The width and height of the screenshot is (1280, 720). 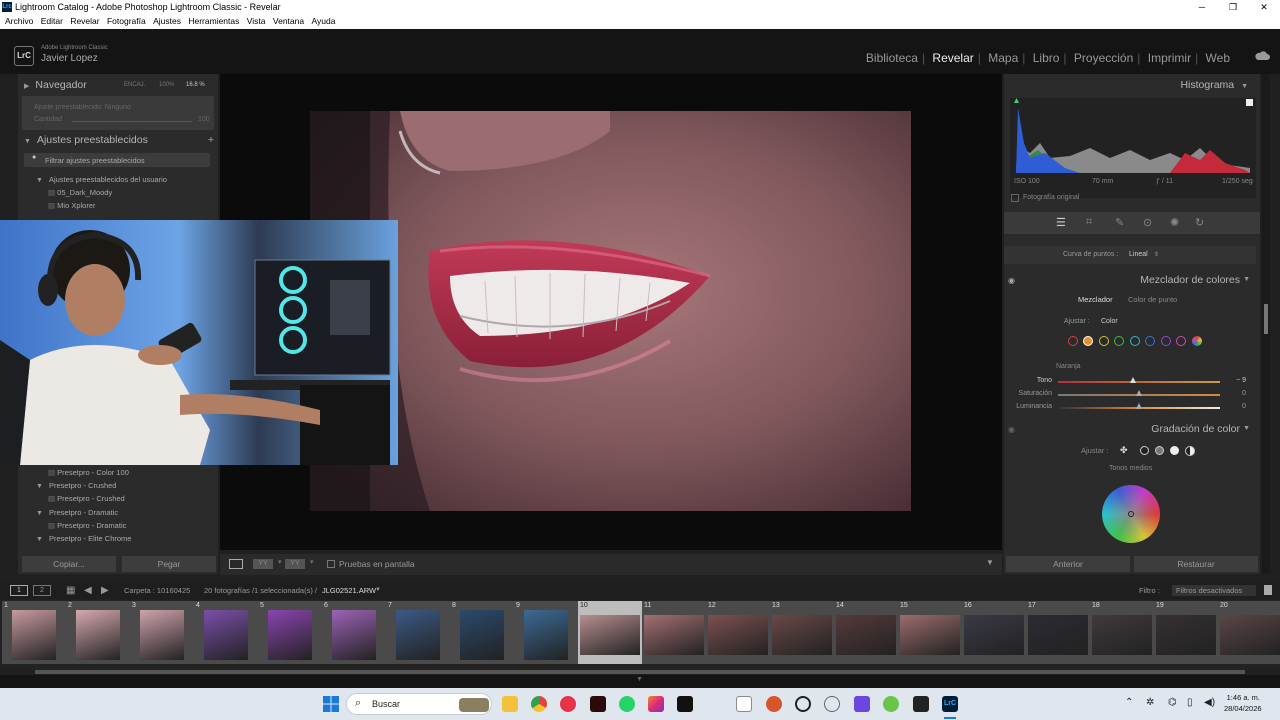 What do you see at coordinates (349, 590) in the screenshot?
I see `filename: JLG02521.ARW` at bounding box center [349, 590].